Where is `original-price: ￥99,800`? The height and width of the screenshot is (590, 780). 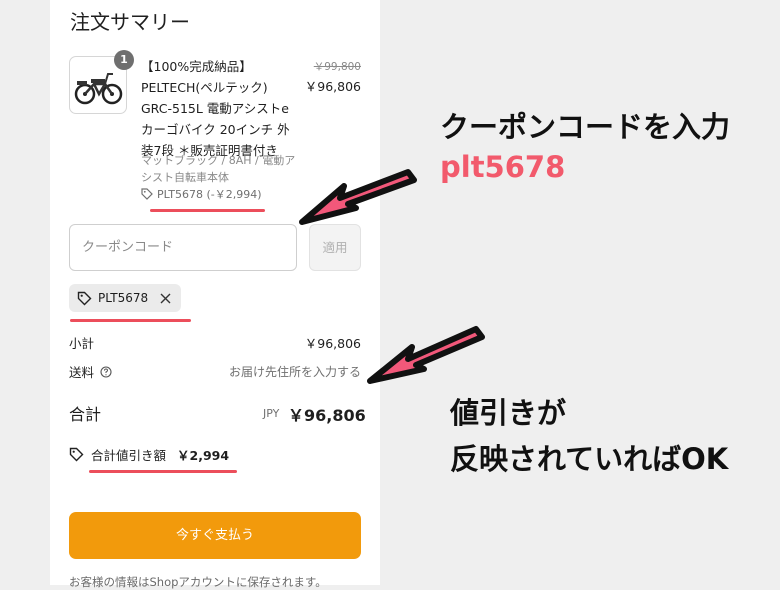
original-price: ￥99,800 is located at coordinates (337, 67).